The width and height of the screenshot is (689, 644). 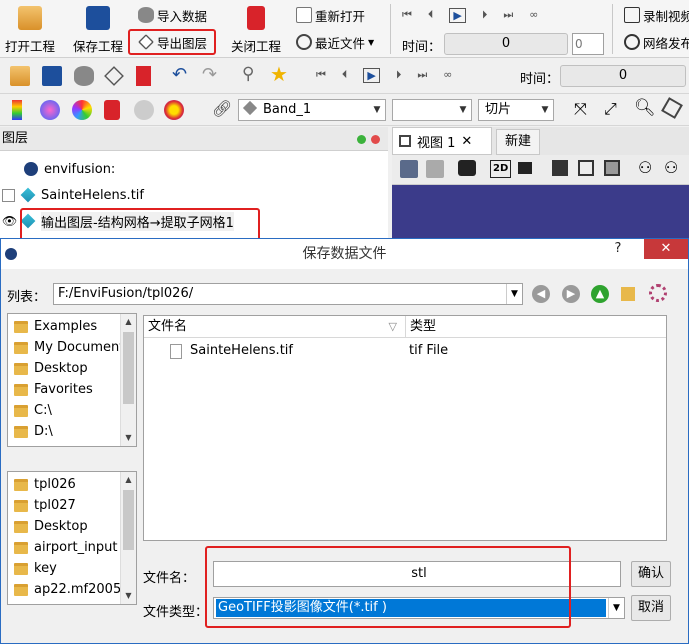 What do you see at coordinates (656, 42) in the screenshot?
I see `network-publish-button: 网络发布` at bounding box center [656, 42].